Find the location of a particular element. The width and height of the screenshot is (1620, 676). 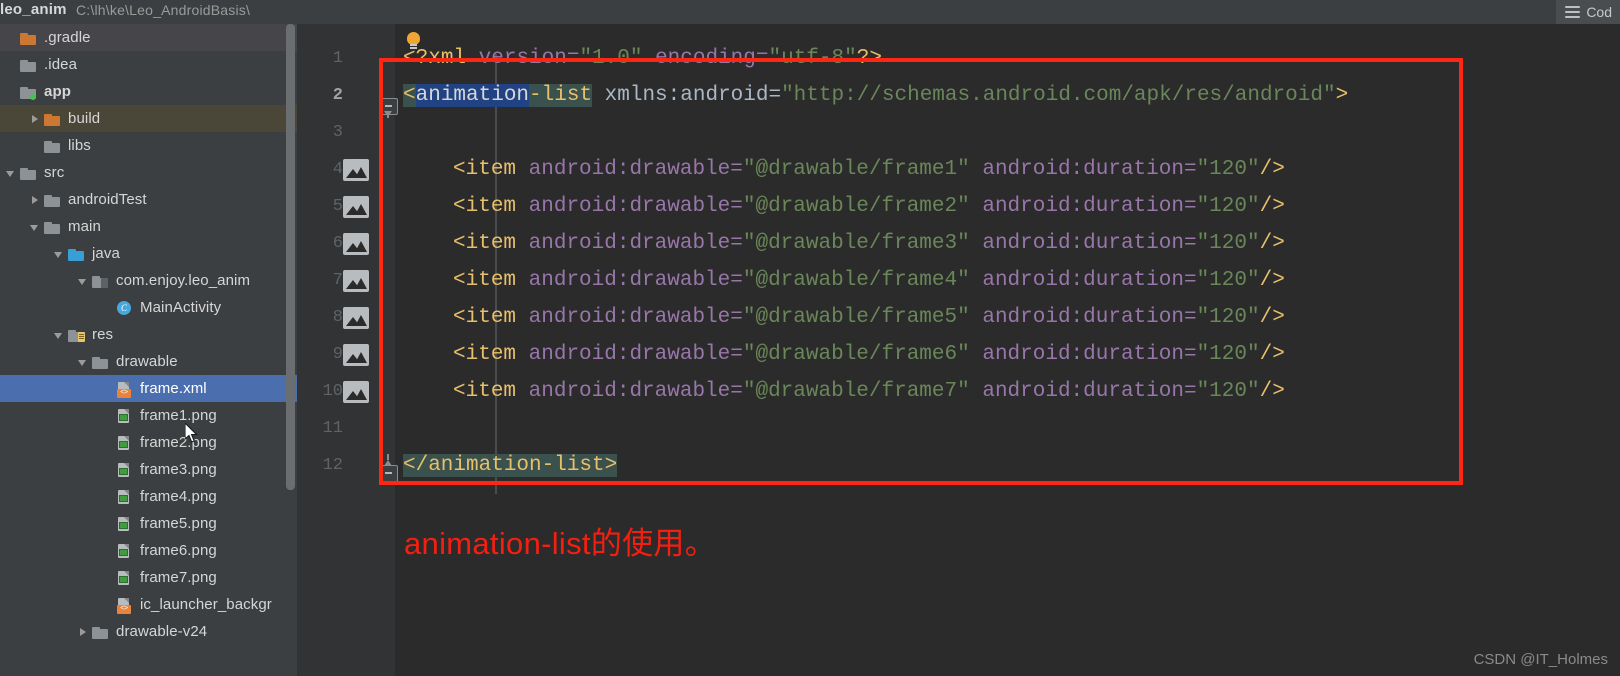

tree-item-frame1.png: frame1.png is located at coordinates (148, 415).